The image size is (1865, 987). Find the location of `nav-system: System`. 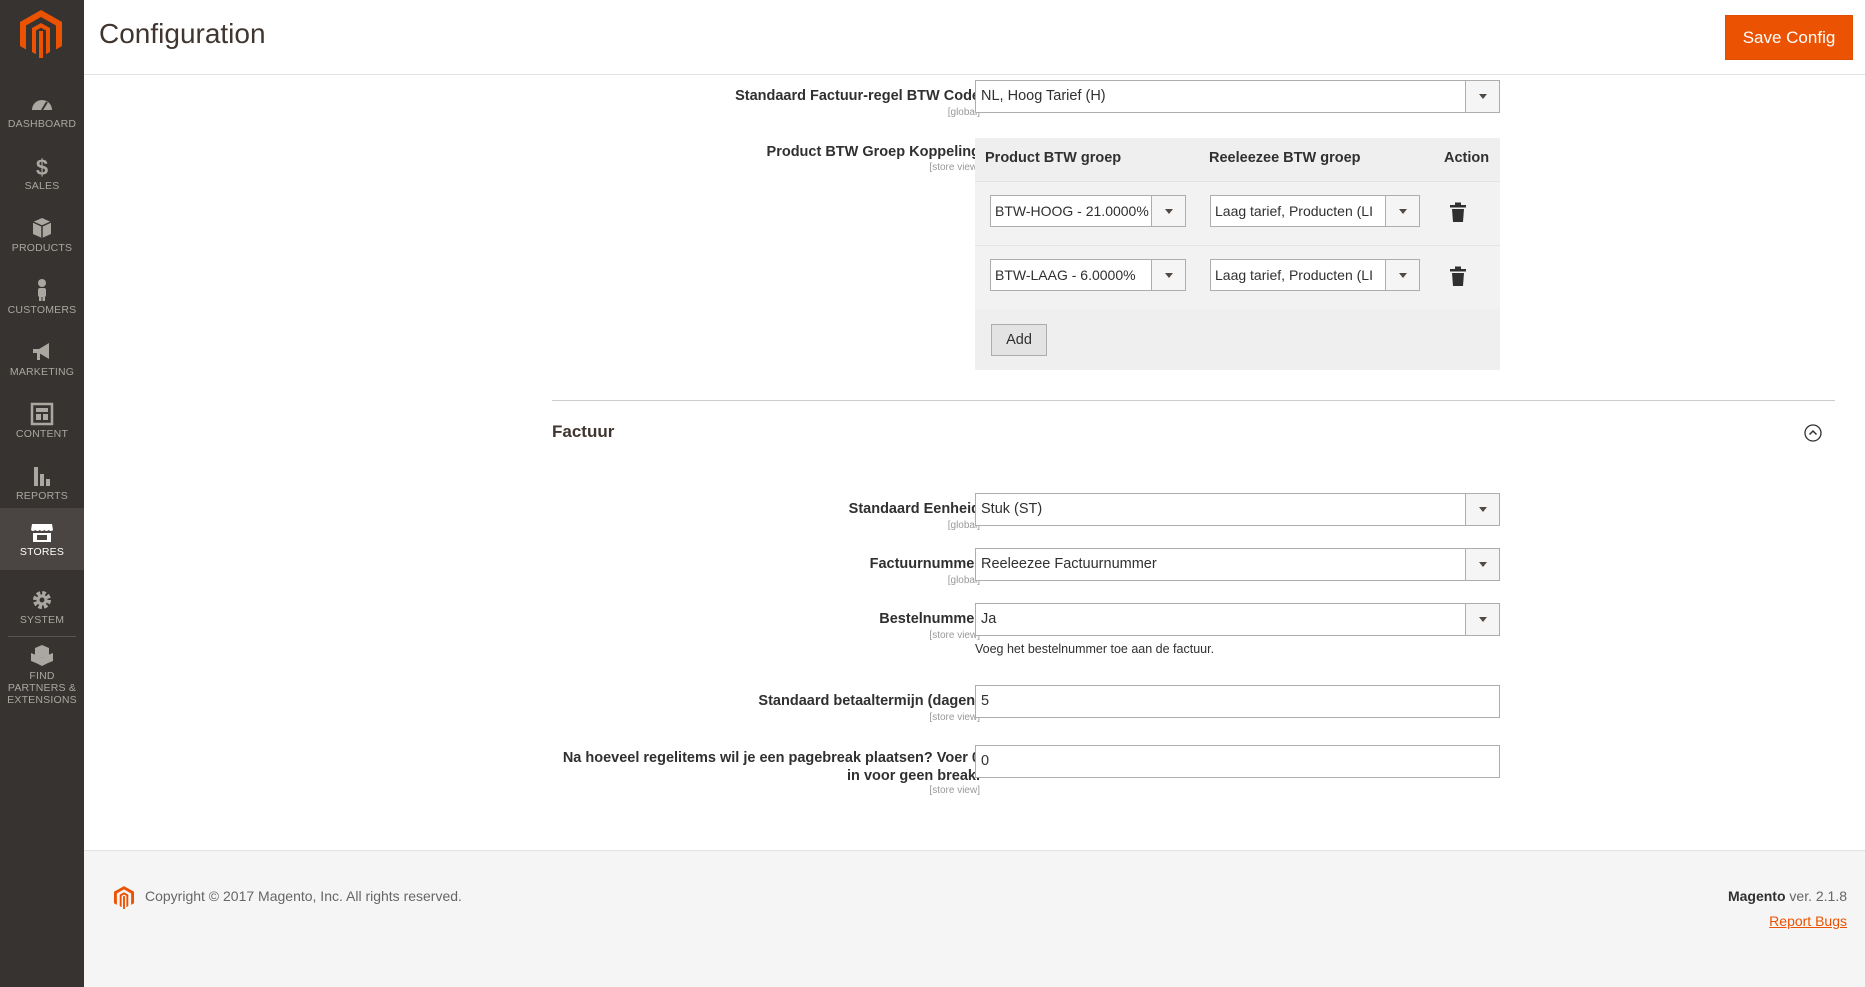

nav-system: System is located at coordinates (42, 607).